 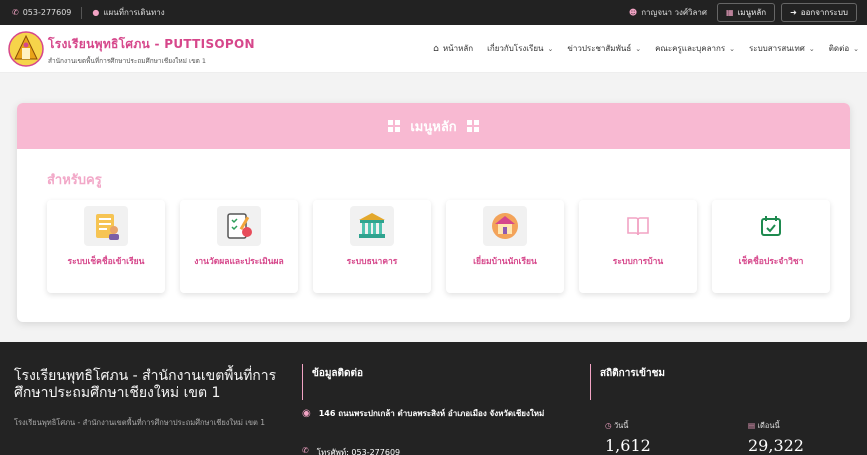 What do you see at coordinates (505, 262) in the screenshot?
I see `tile-label: เยี่ยมบ้านนักเรียน` at bounding box center [505, 262].